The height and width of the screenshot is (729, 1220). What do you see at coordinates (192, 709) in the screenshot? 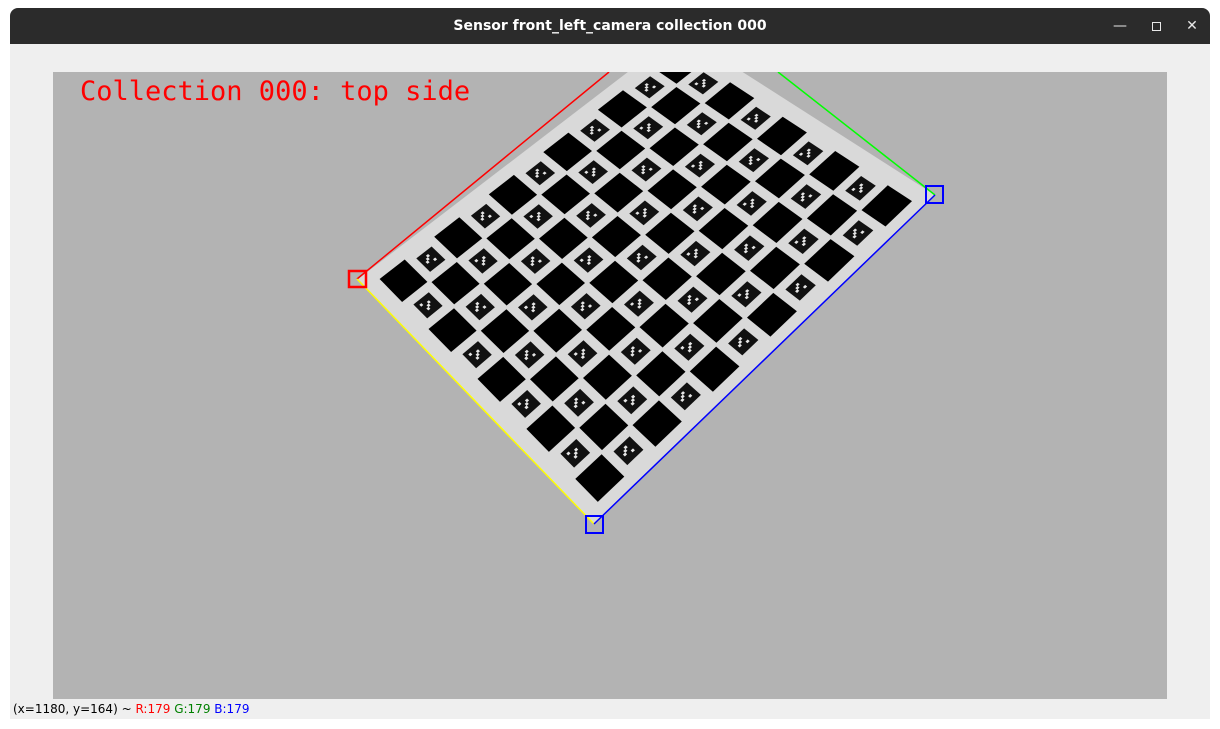
I see `pixel-g-value: G:179` at bounding box center [192, 709].